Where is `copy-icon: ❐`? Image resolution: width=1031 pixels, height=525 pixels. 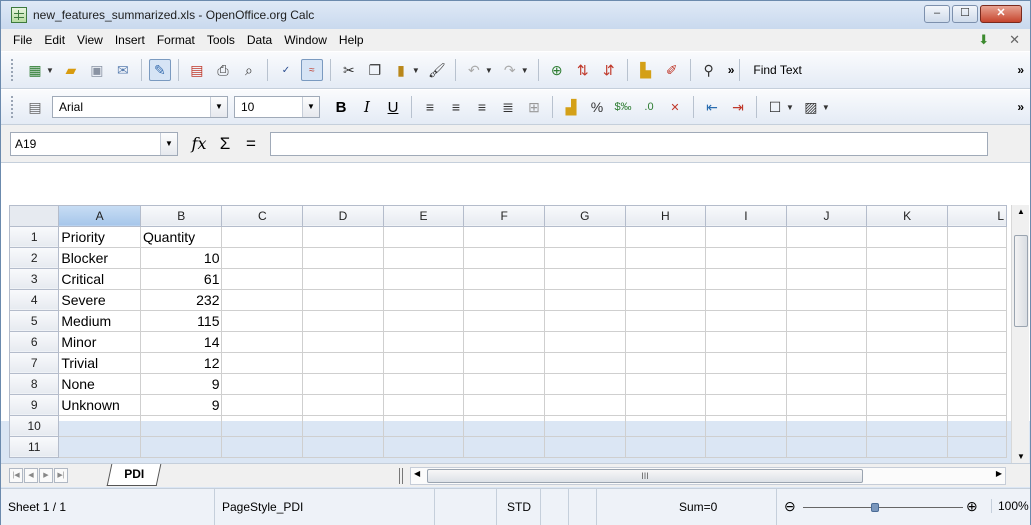 copy-icon: ❐ is located at coordinates (375, 70).